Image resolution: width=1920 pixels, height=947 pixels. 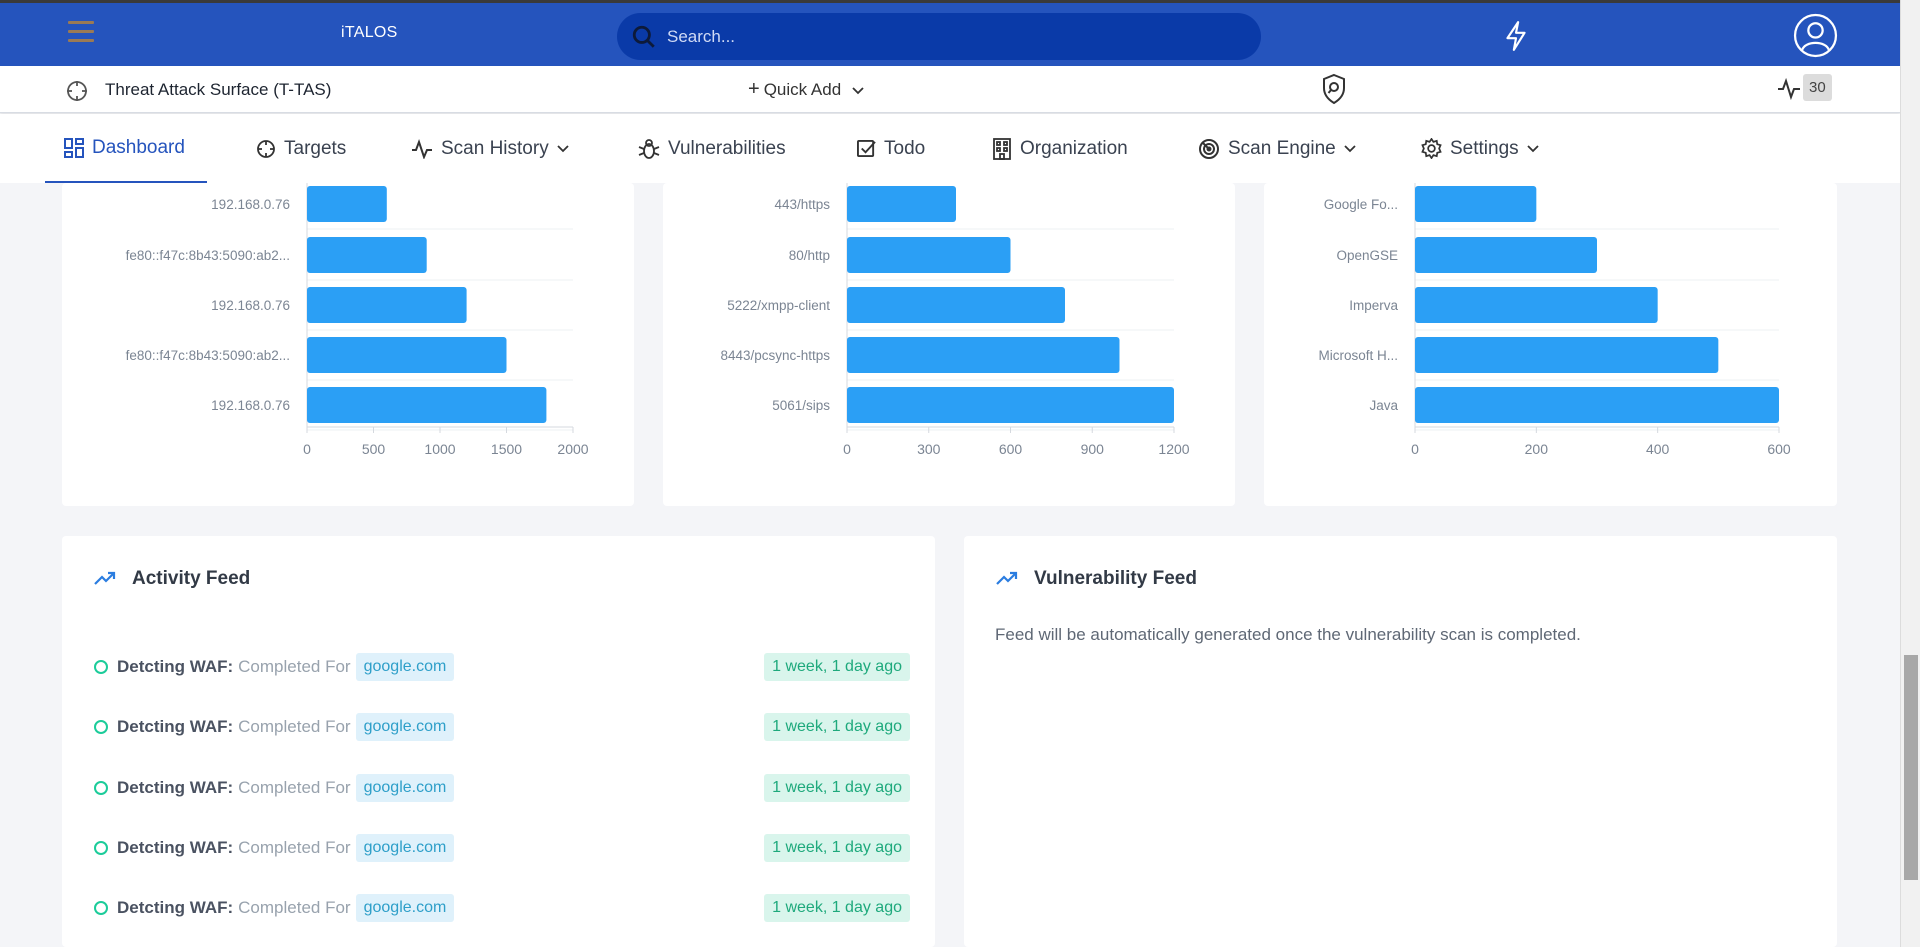 I want to click on tab-scan-engine: Scan Engine, so click(x=1277, y=148).